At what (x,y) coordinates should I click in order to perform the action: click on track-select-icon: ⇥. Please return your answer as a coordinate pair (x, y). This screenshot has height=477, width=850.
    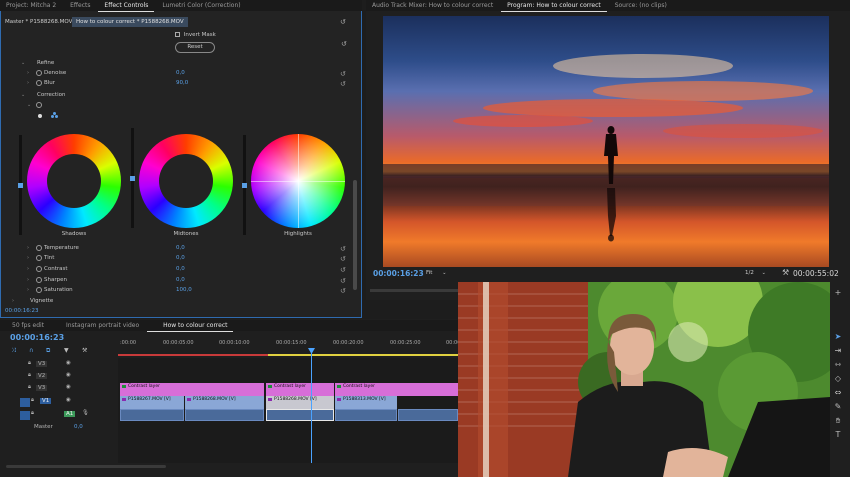
    Looking at the image, I should click on (838, 351).